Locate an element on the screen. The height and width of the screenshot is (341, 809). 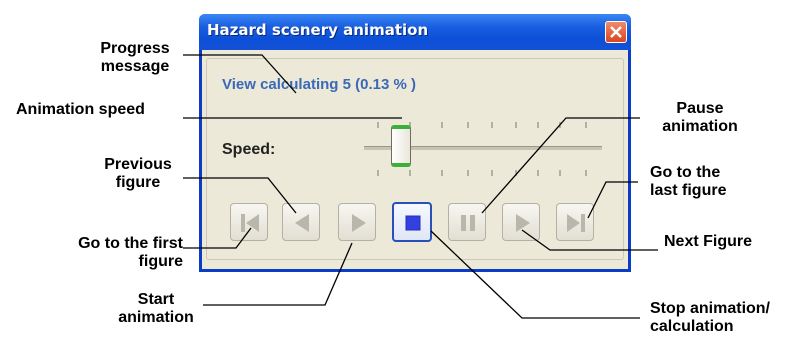
callout-next-figure: Next Figure is located at coordinates (708, 241).